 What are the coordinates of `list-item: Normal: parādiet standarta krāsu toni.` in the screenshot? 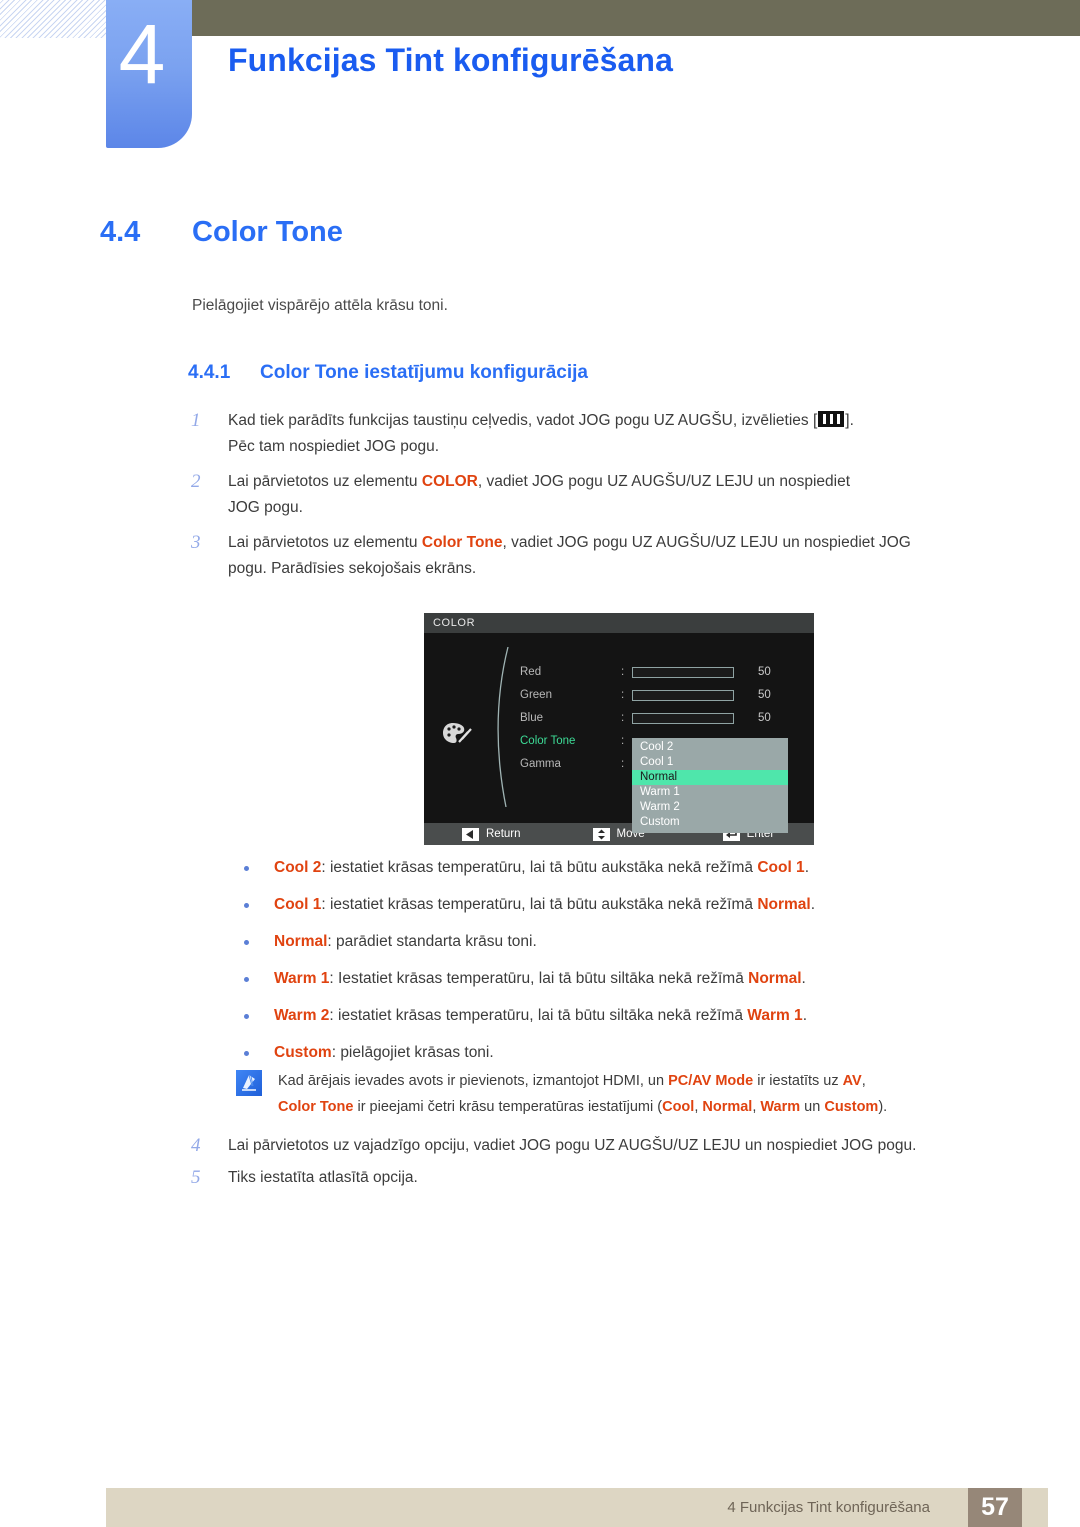 It's located at (633, 942).